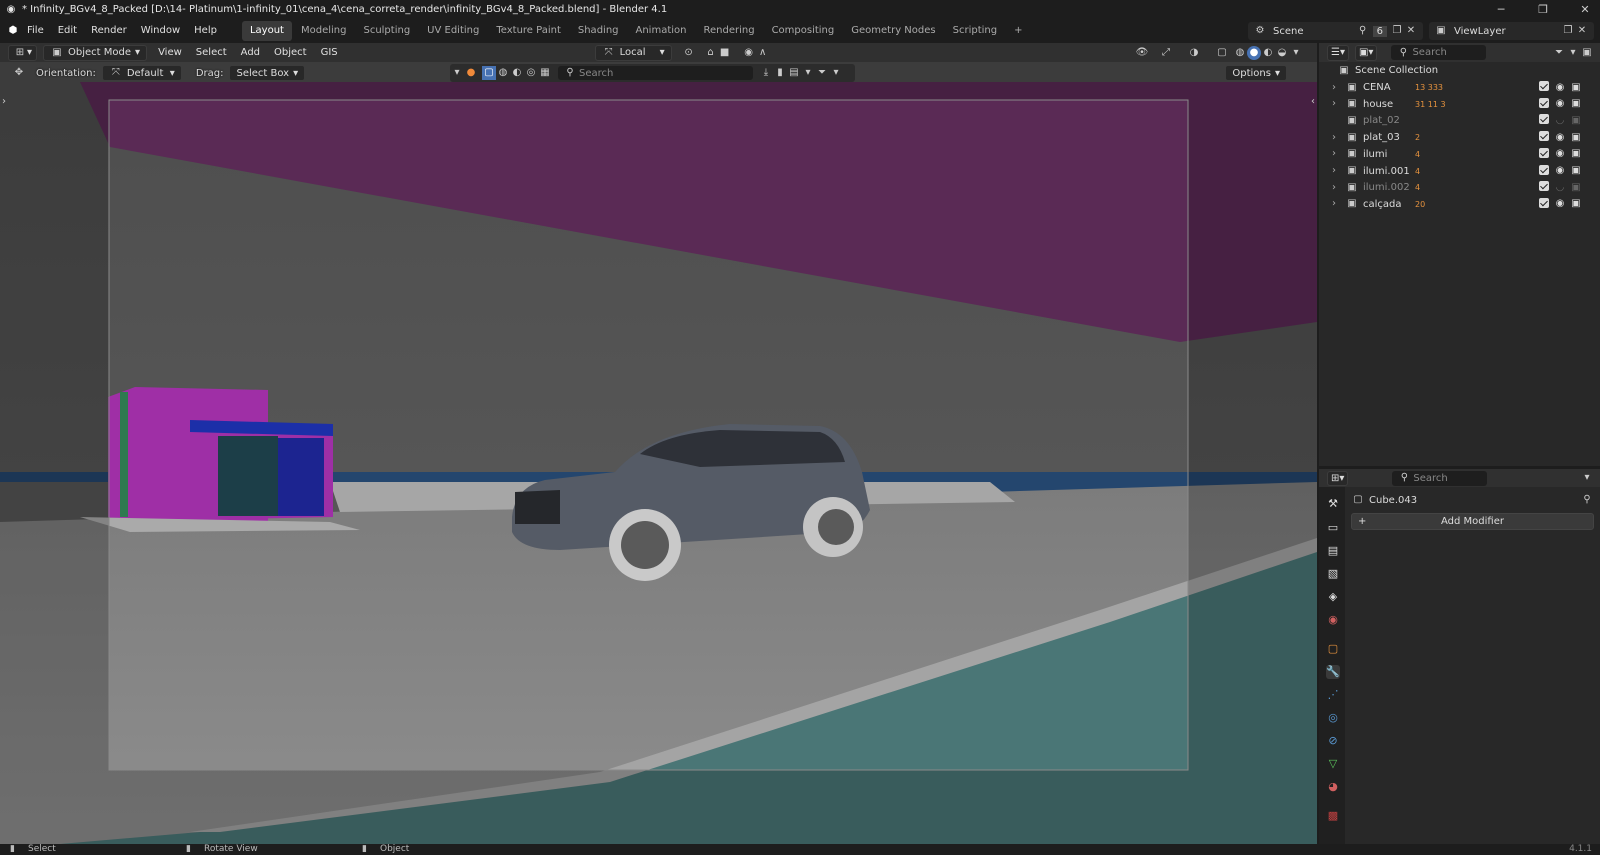 The height and width of the screenshot is (855, 1600). Describe the element at coordinates (803, 31) in the screenshot. I see `tab-compositing: Compositing` at that location.